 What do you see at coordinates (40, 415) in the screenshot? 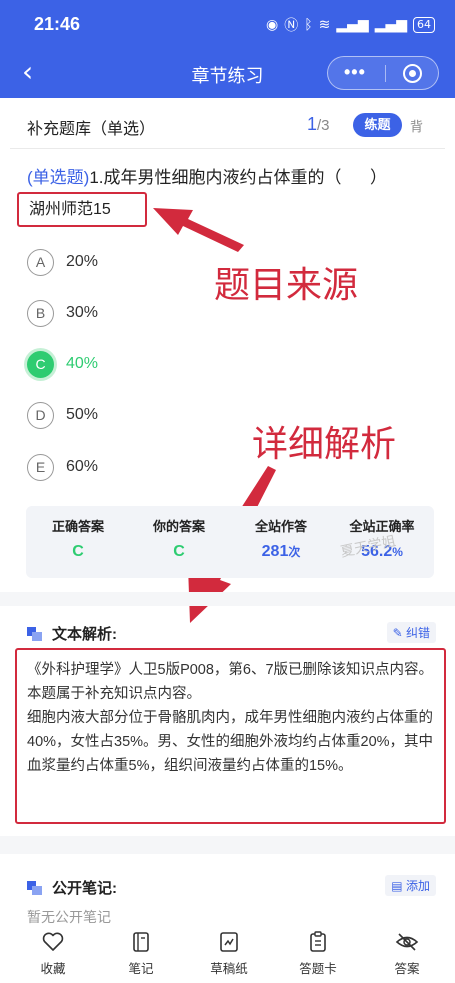
I see `option-letter: D` at bounding box center [40, 415].